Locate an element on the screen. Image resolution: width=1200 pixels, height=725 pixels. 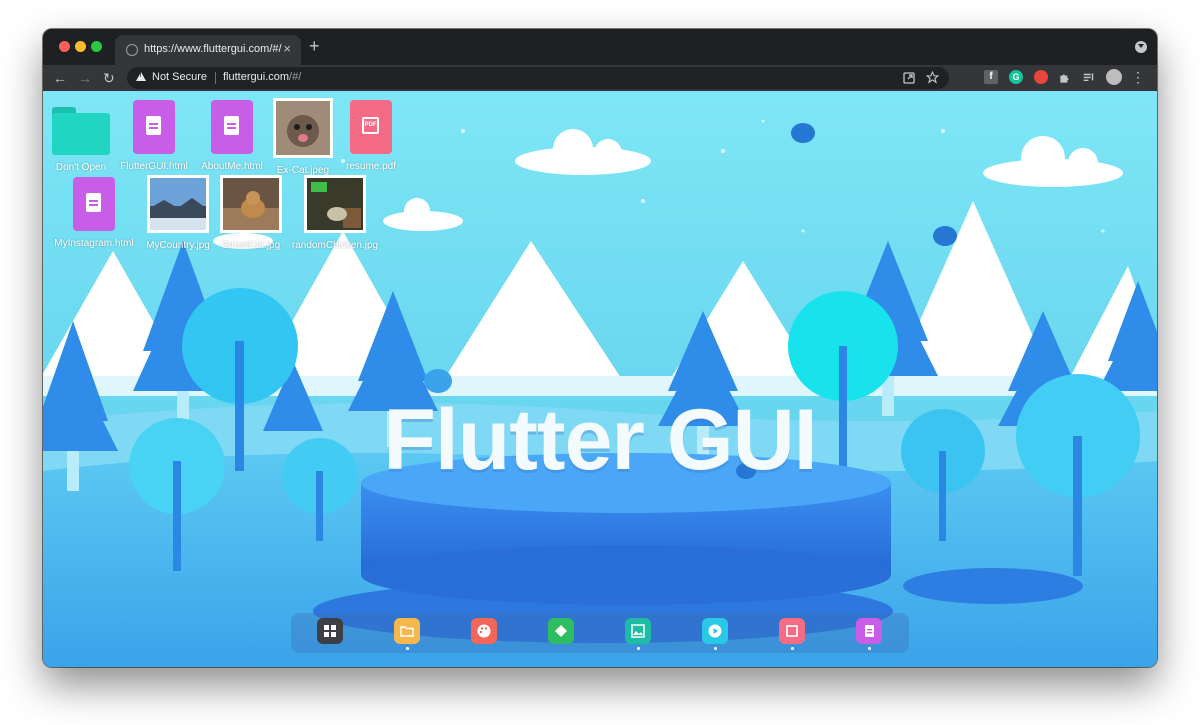
maximize-window-button is located at coordinates (96, 46).